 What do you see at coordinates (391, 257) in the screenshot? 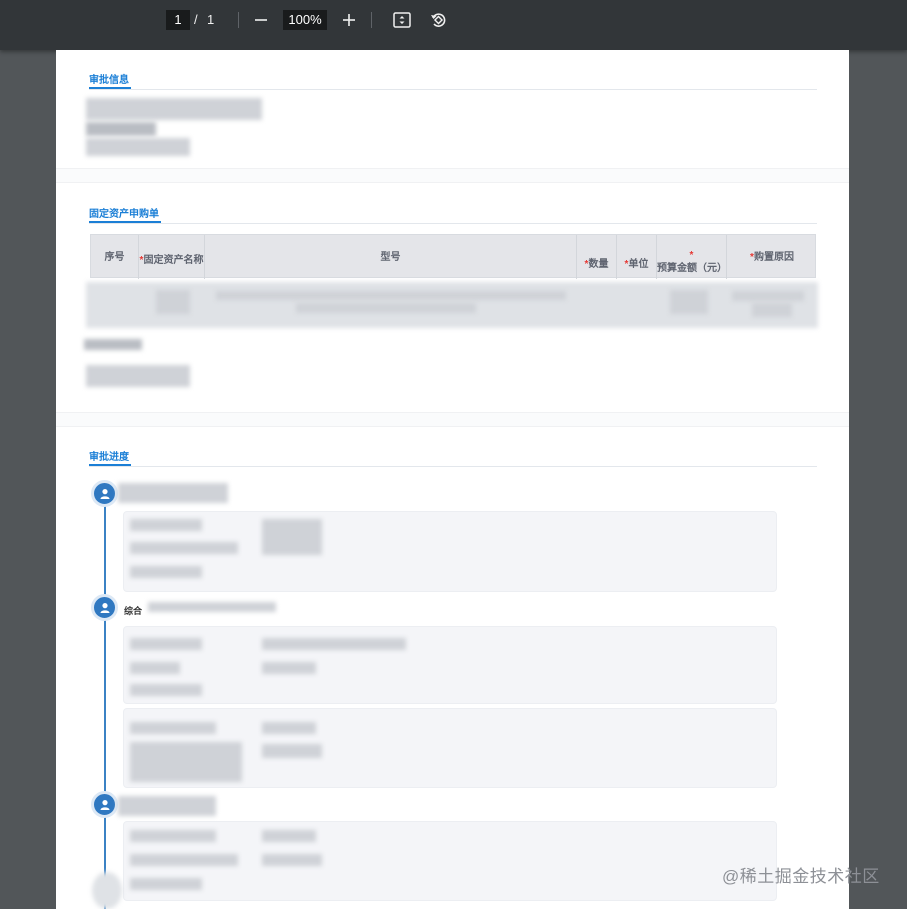
I see `column-header-model: 型号` at bounding box center [391, 257].